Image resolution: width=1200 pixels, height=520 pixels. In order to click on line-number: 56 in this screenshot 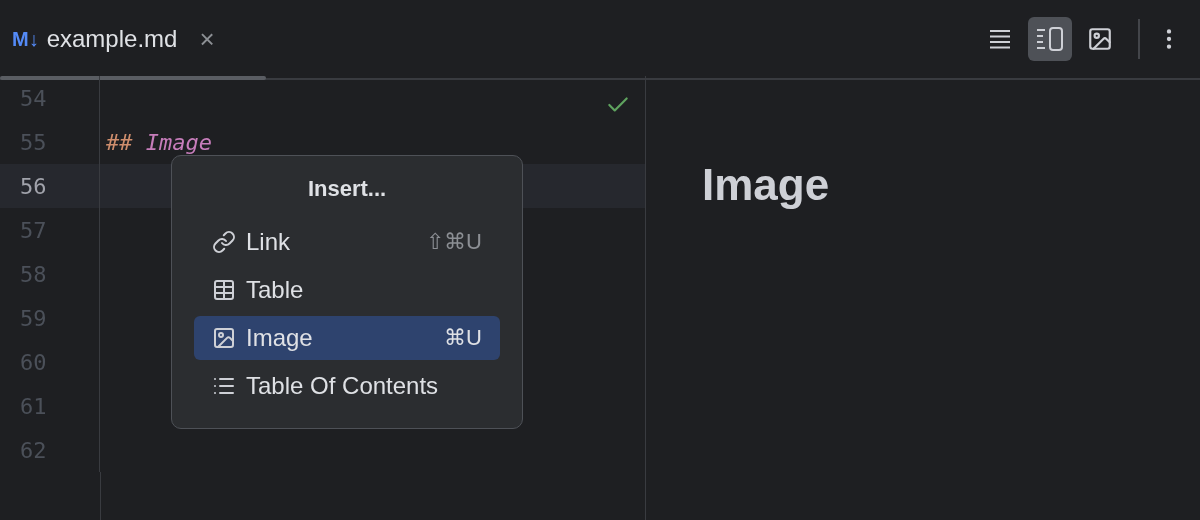, I will do `click(50, 186)`.